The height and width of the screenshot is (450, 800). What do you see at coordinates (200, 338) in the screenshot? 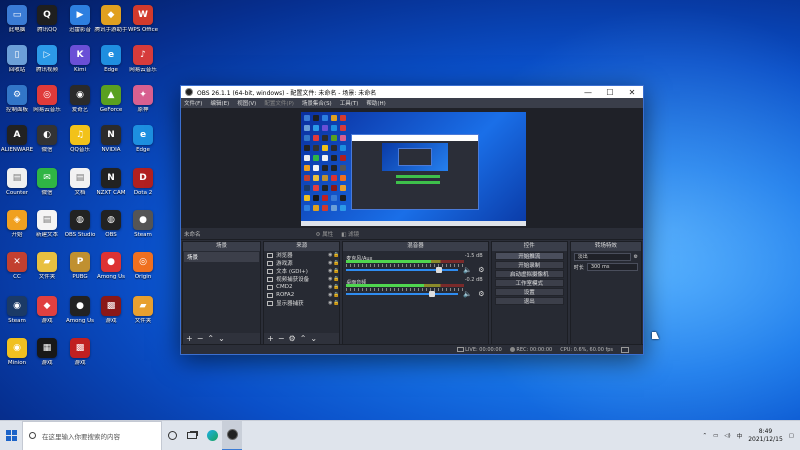
I see `remove-scene-icon: −` at bounding box center [200, 338].